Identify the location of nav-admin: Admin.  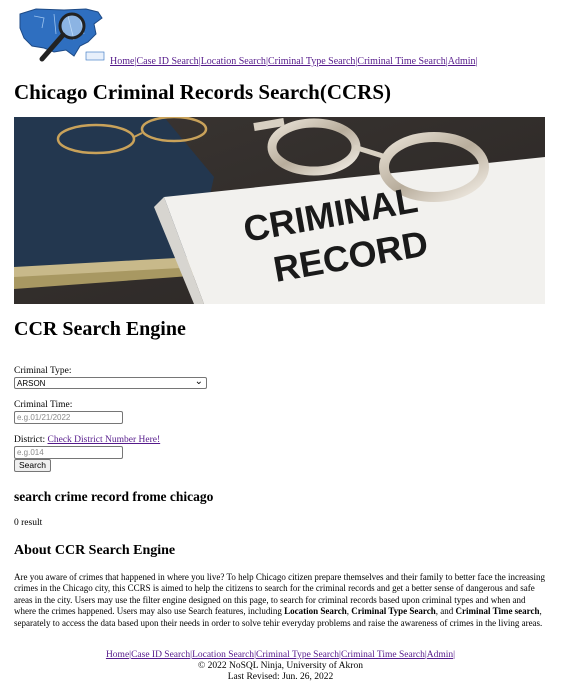
(462, 61).